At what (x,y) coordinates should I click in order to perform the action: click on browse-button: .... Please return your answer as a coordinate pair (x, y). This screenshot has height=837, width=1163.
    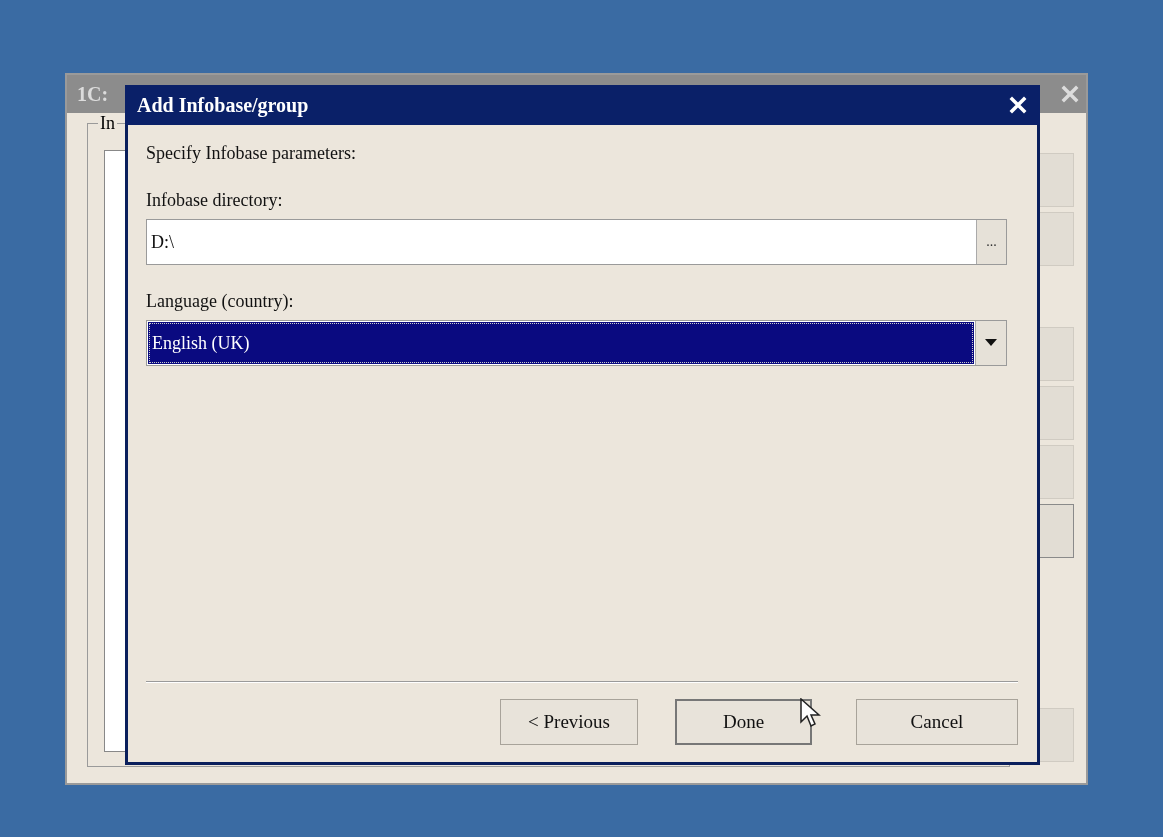
    Looking at the image, I should click on (991, 242).